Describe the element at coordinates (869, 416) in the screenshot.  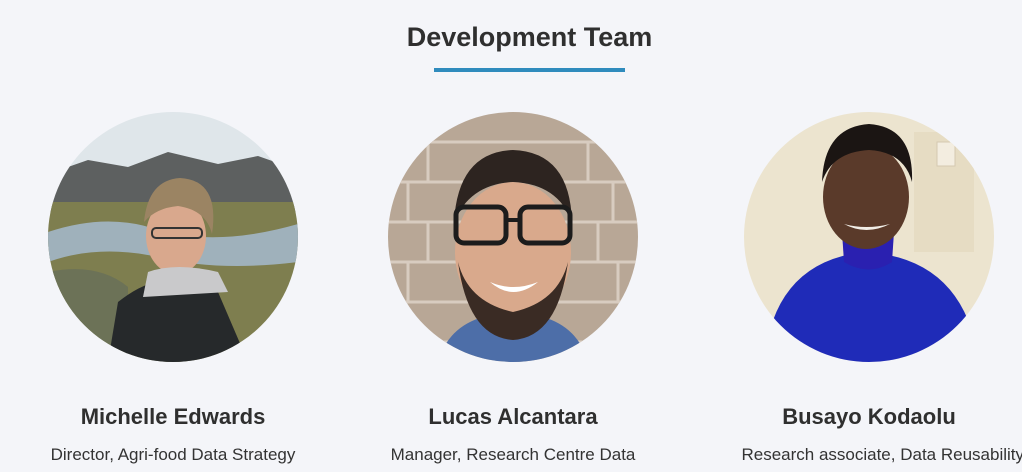
I see `member-name: Busayo Kodaolu` at that location.